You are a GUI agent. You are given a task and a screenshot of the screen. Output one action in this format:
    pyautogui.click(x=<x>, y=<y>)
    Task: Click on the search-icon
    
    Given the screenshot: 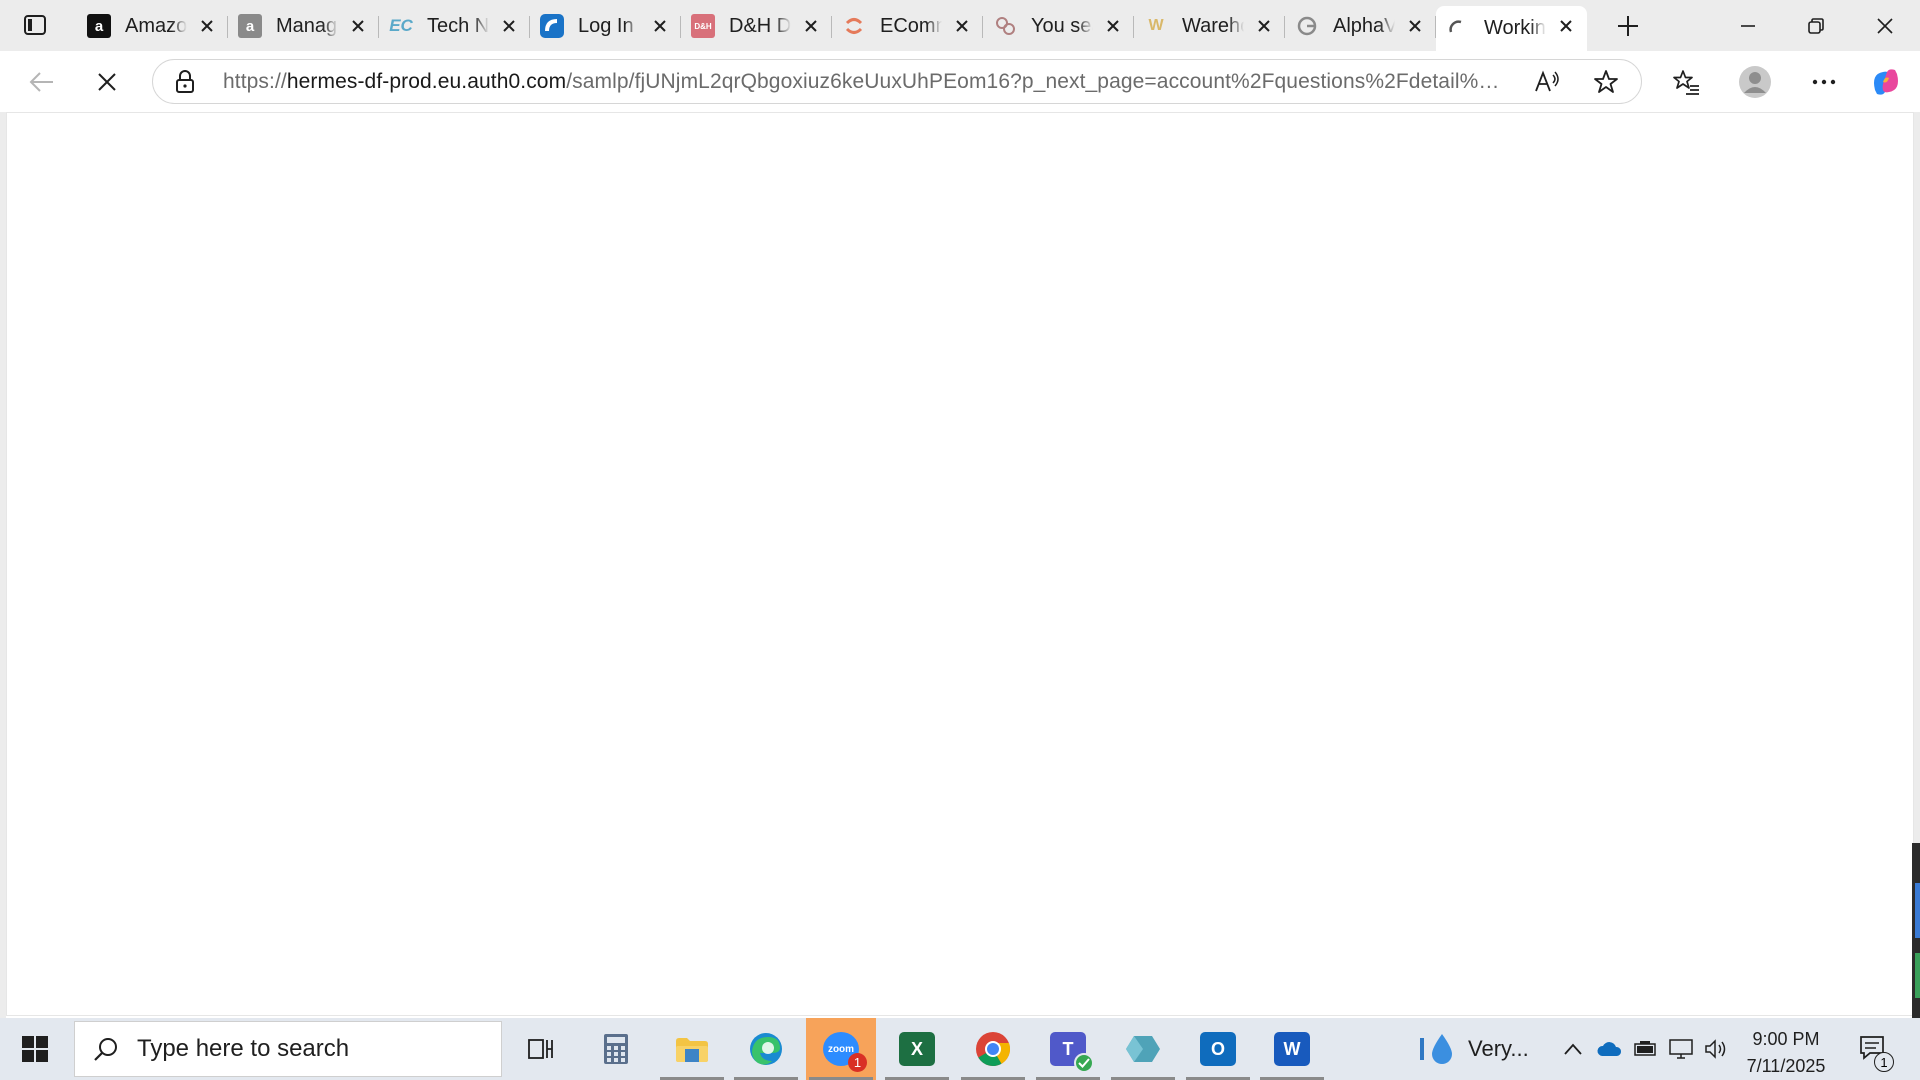 What is the action you would take?
    pyautogui.click(x=105, y=1049)
    